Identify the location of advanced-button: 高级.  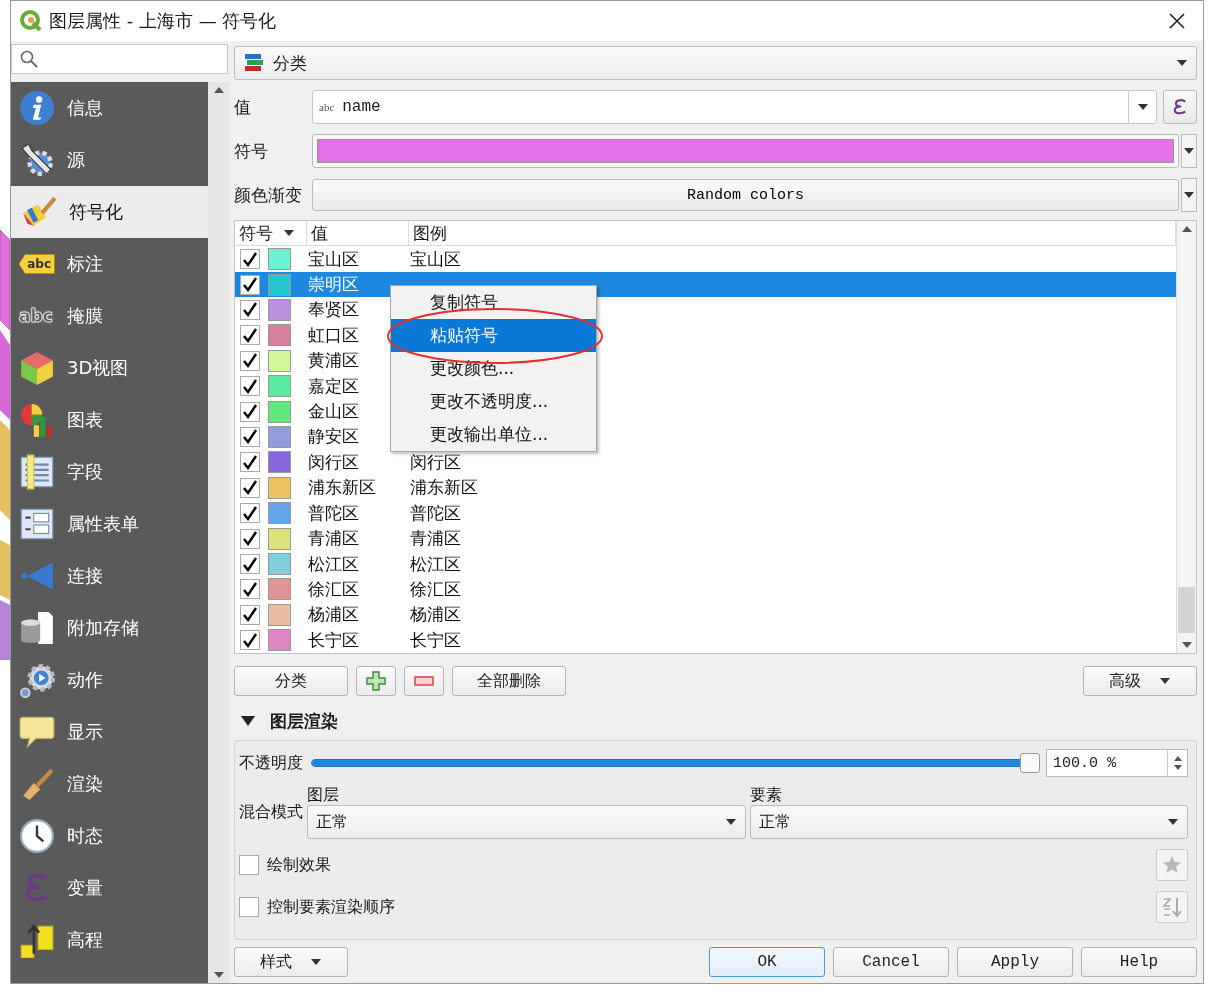
(1140, 681).